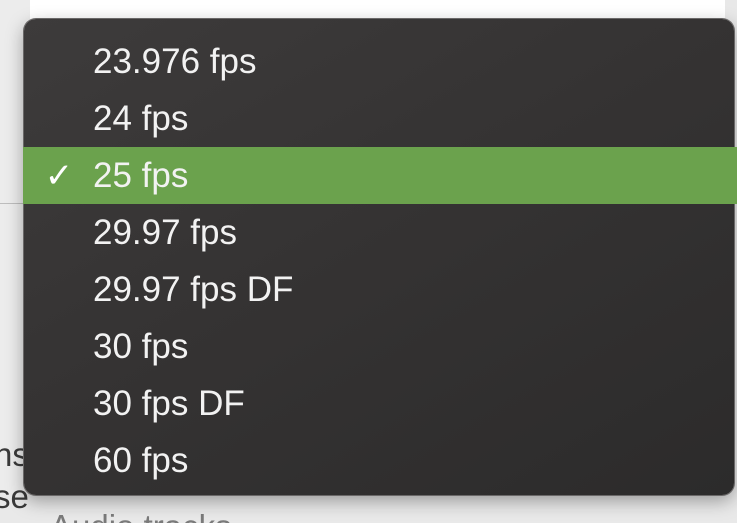  What do you see at coordinates (141, 175) in the screenshot?
I see `menu-item-label: 25 fps` at bounding box center [141, 175].